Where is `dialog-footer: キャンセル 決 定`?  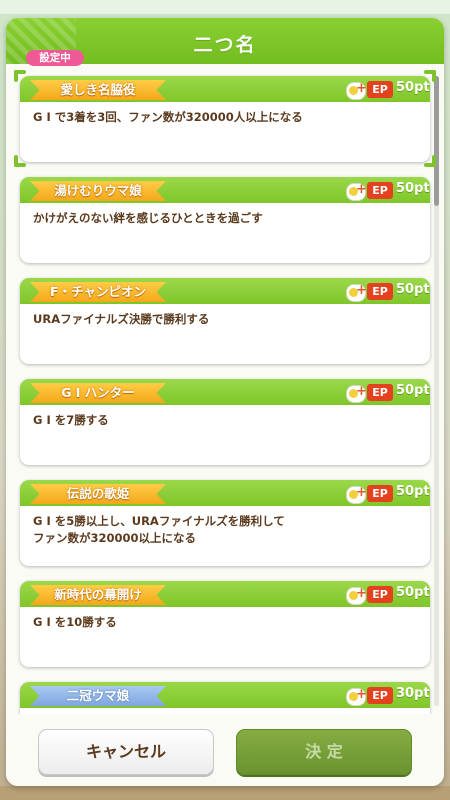 dialog-footer: キャンセル 決 定 is located at coordinates (225, 750).